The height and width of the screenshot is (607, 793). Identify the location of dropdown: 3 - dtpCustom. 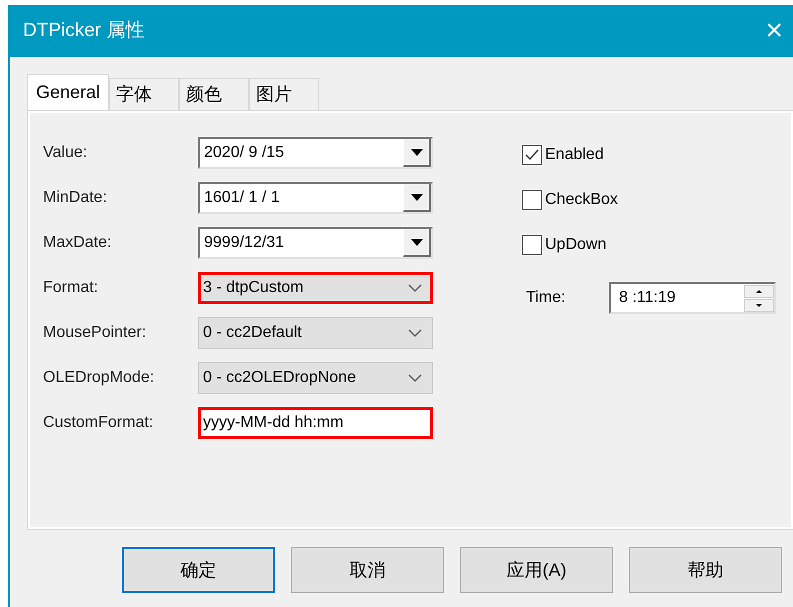
(315, 288).